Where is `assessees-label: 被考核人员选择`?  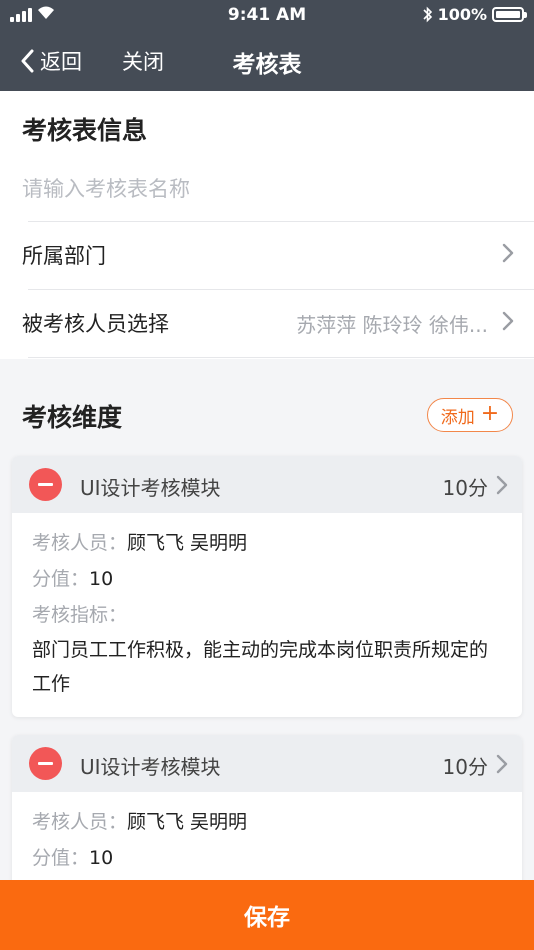
assessees-label: 被考核人员选择 is located at coordinates (95, 324).